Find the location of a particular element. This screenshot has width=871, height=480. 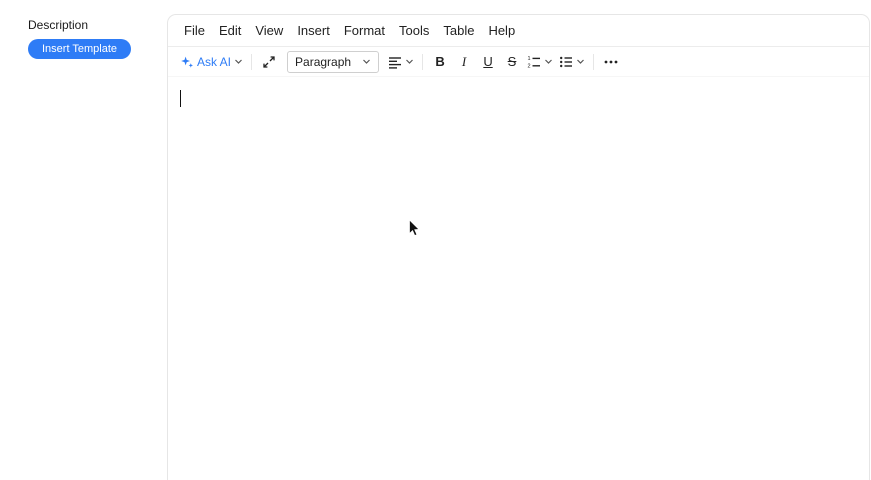

ask-ai-button: Ask AI is located at coordinates (211, 62).